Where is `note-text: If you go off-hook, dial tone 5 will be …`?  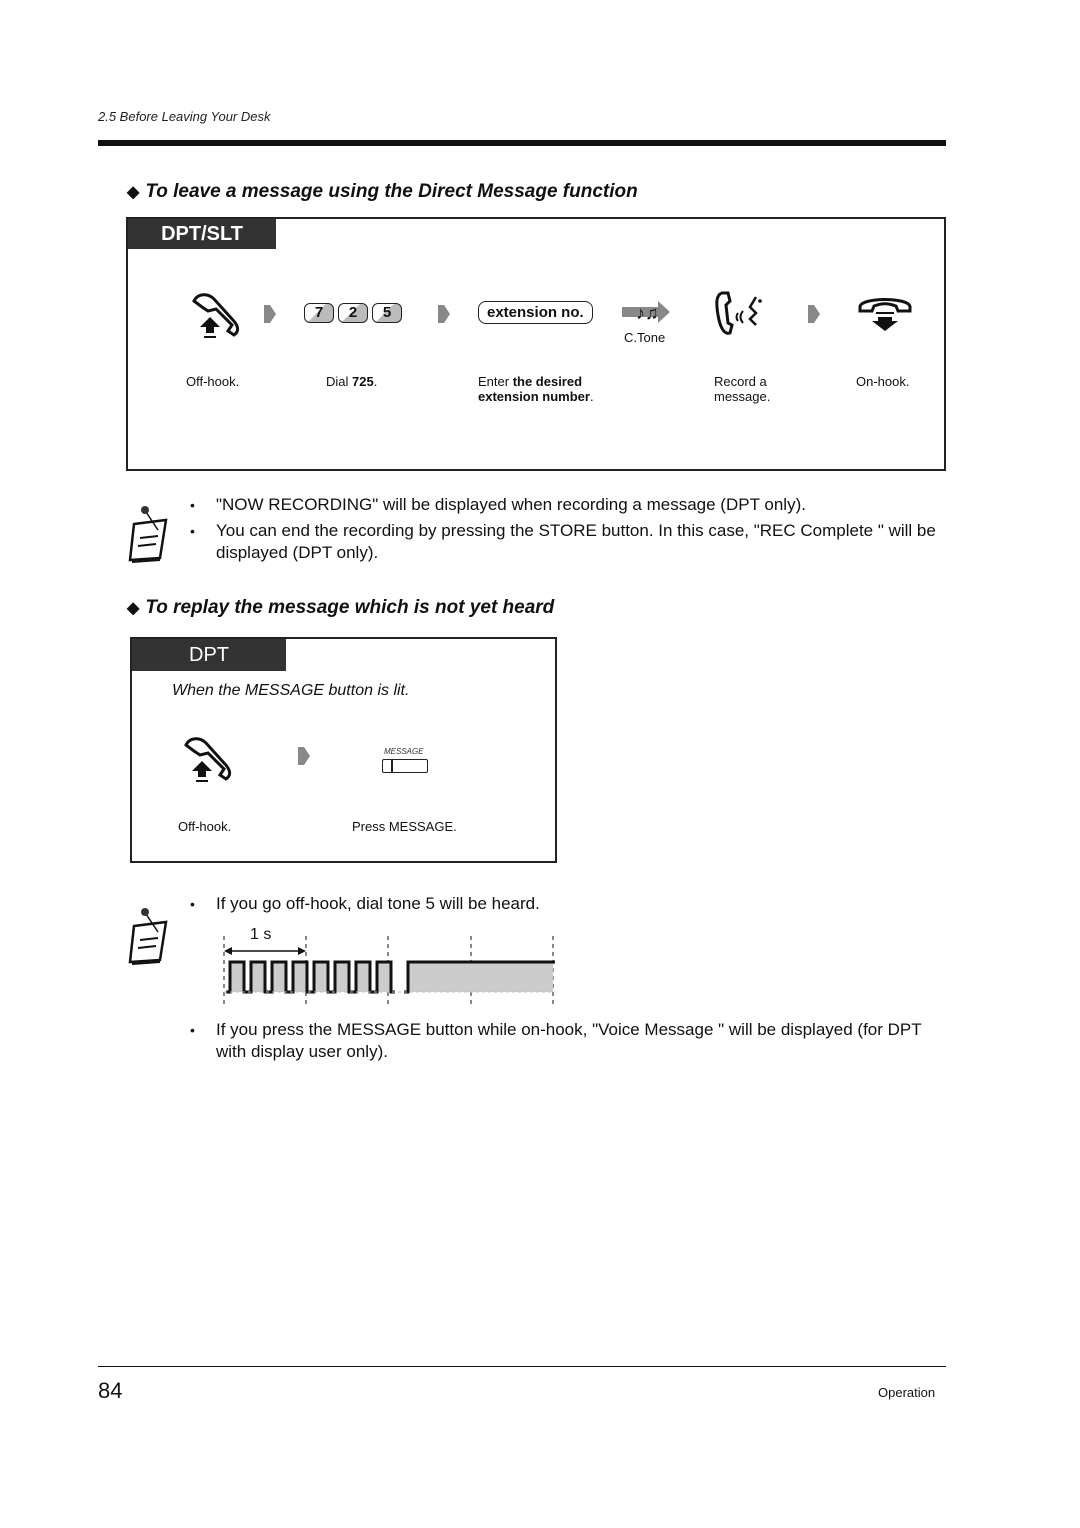 note-text: If you go off-hook, dial tone 5 will be … is located at coordinates (378, 903).